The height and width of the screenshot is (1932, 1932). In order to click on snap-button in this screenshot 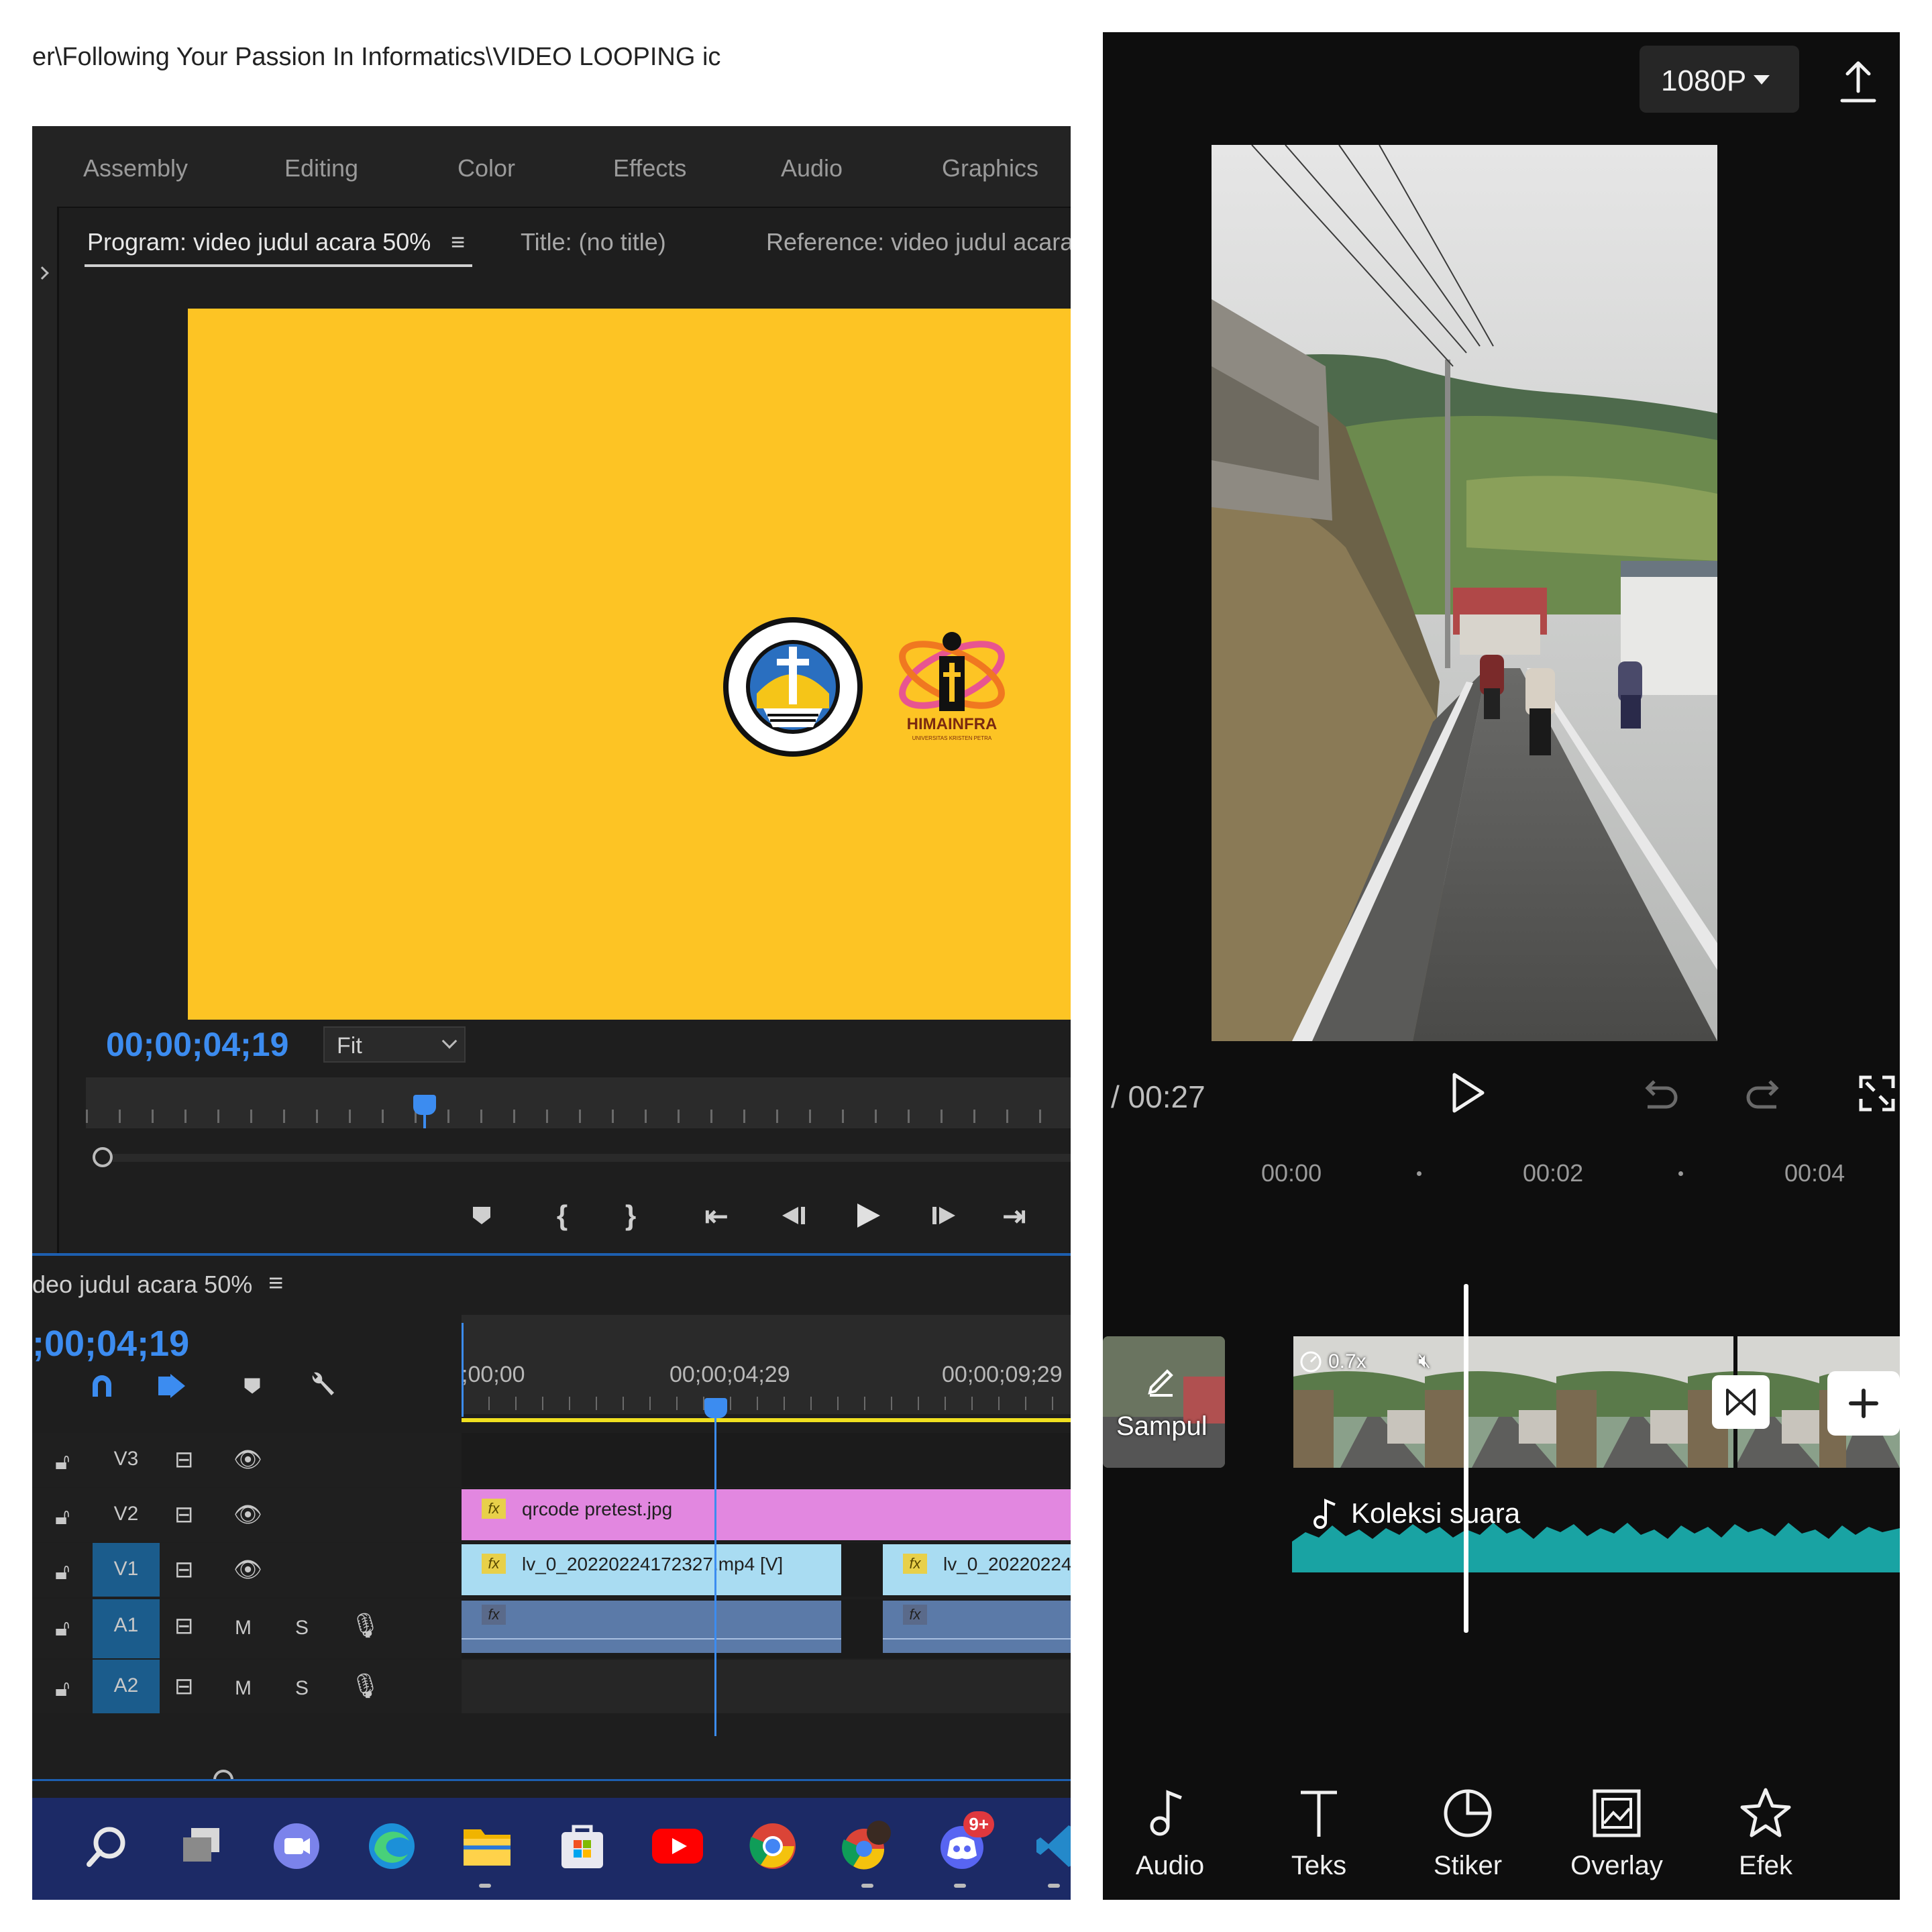, I will do `click(102, 1386)`.